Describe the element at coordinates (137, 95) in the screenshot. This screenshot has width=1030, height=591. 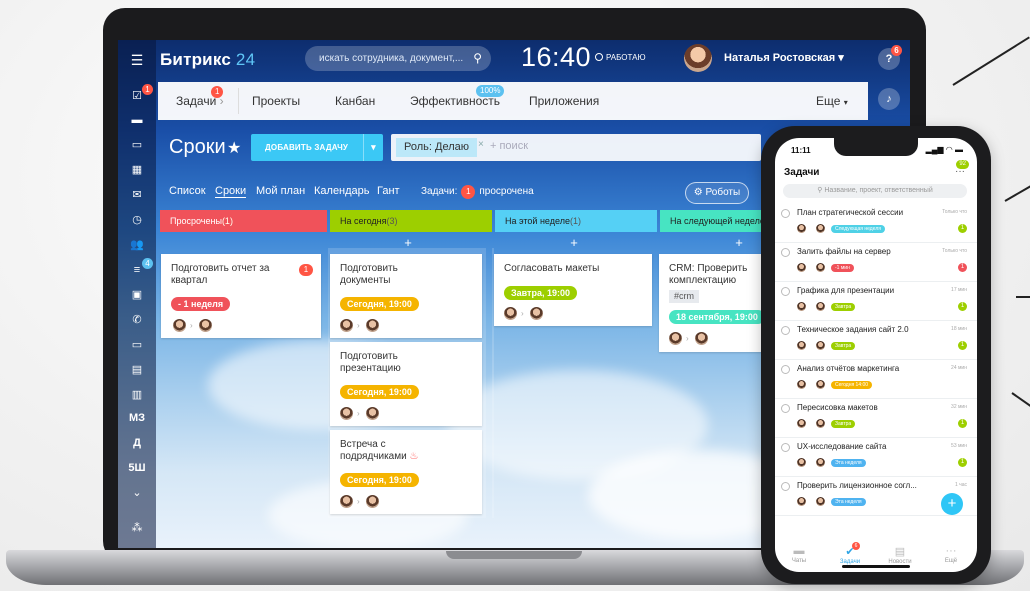
I see `tasks-icon: ☑ 1` at that location.